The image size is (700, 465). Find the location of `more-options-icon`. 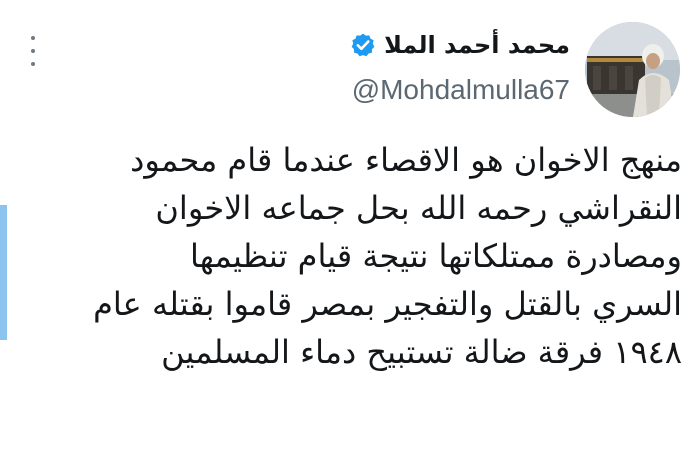

more-options-icon is located at coordinates (33, 51).